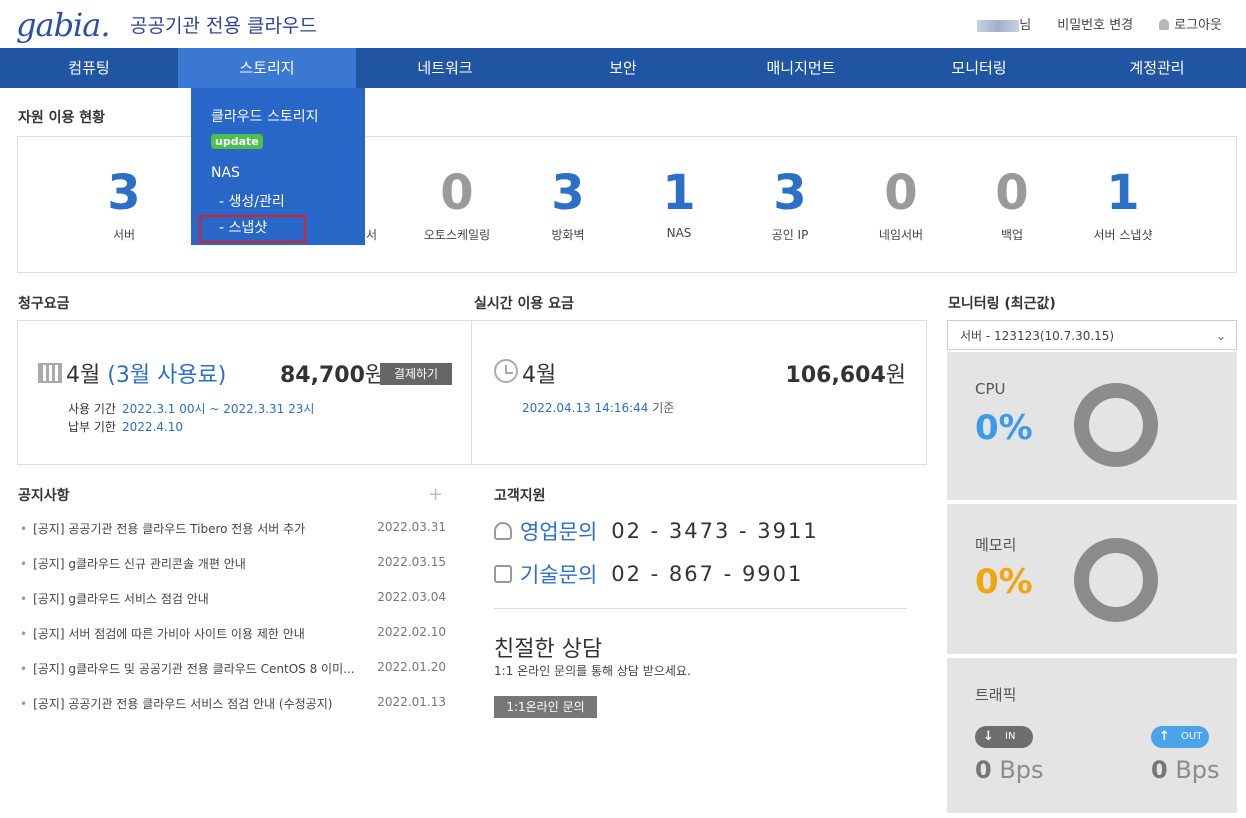 This screenshot has height=818, width=1246. I want to click on tech-phone: 02 - 867 - 9901, so click(707, 574).